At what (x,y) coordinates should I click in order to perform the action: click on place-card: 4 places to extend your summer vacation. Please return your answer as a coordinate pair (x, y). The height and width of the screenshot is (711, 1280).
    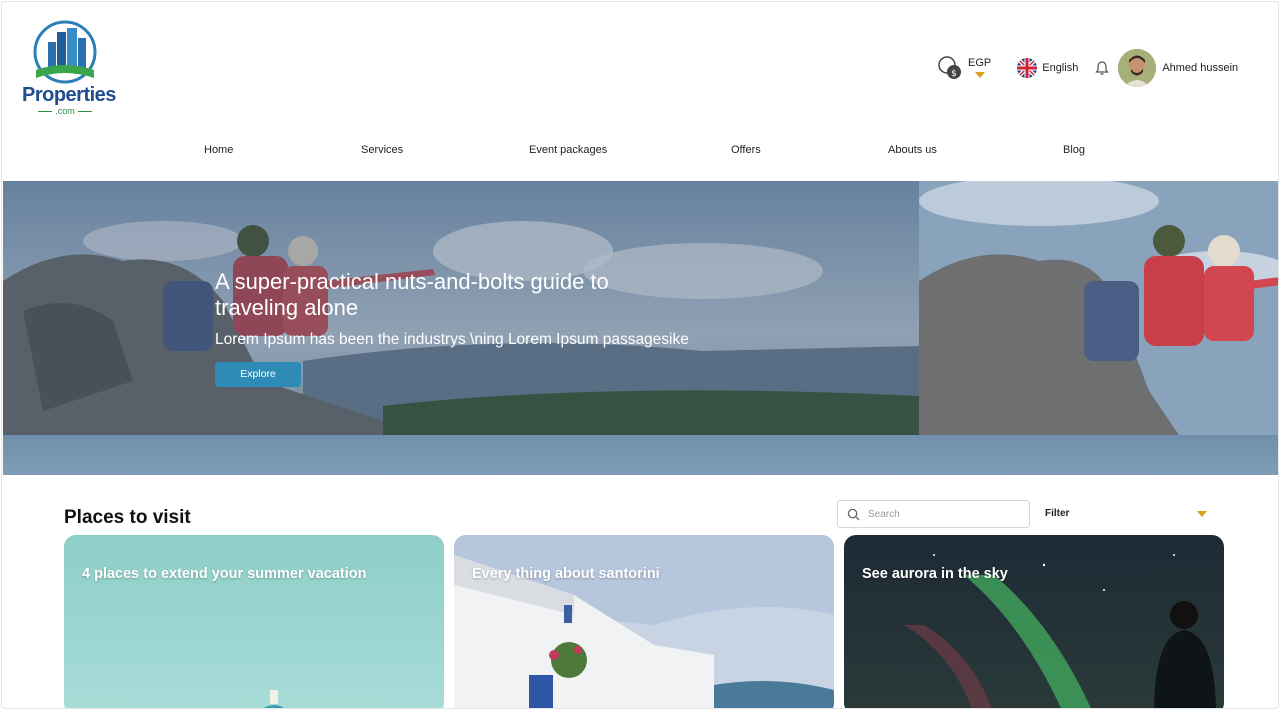
    Looking at the image, I should click on (254, 621).